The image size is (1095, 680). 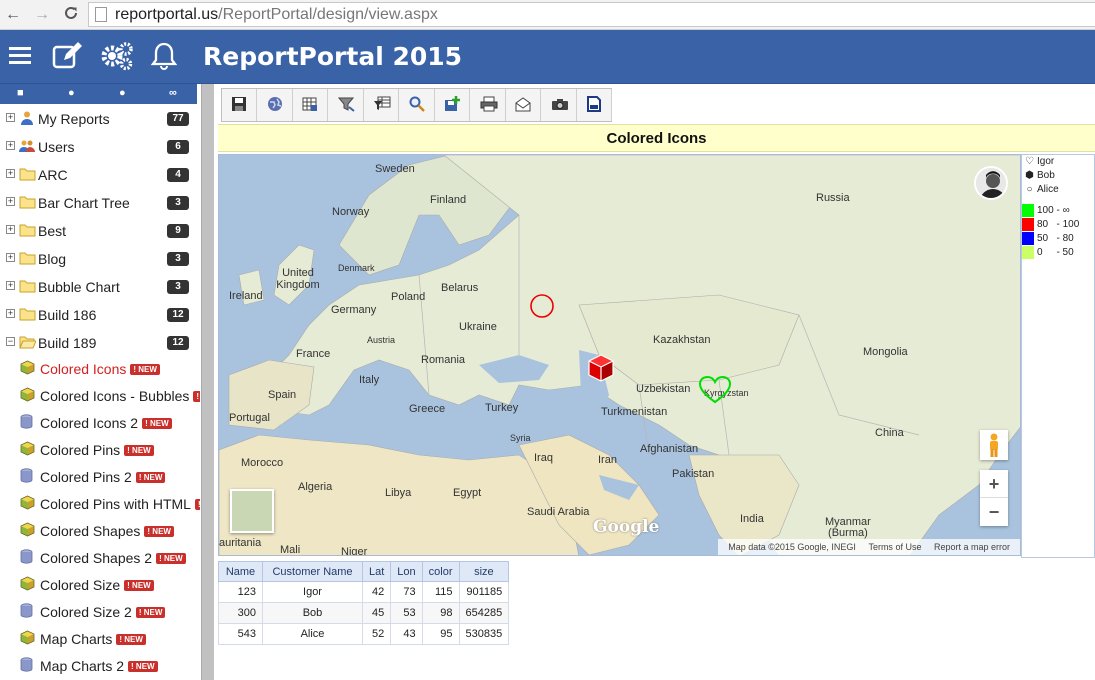 I want to click on tree-item-my-reports: + My Reports 77, so click(x=98, y=119).